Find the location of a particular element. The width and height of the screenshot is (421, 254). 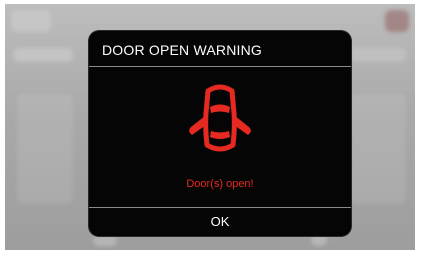

ok-button: OK is located at coordinates (220, 222).